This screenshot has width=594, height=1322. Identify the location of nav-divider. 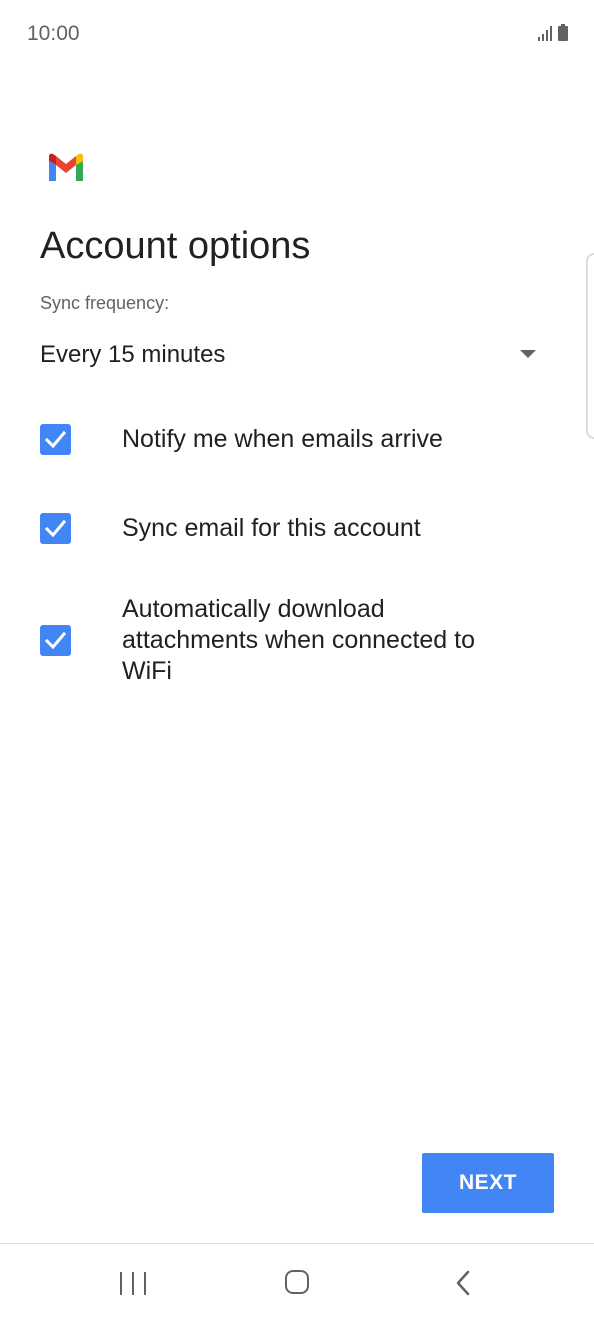
(297, 1243).